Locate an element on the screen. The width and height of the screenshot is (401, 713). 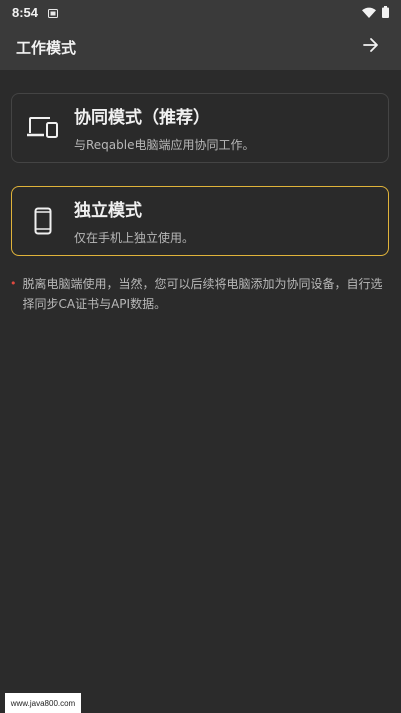
wifi-icon is located at coordinates (369, 12).